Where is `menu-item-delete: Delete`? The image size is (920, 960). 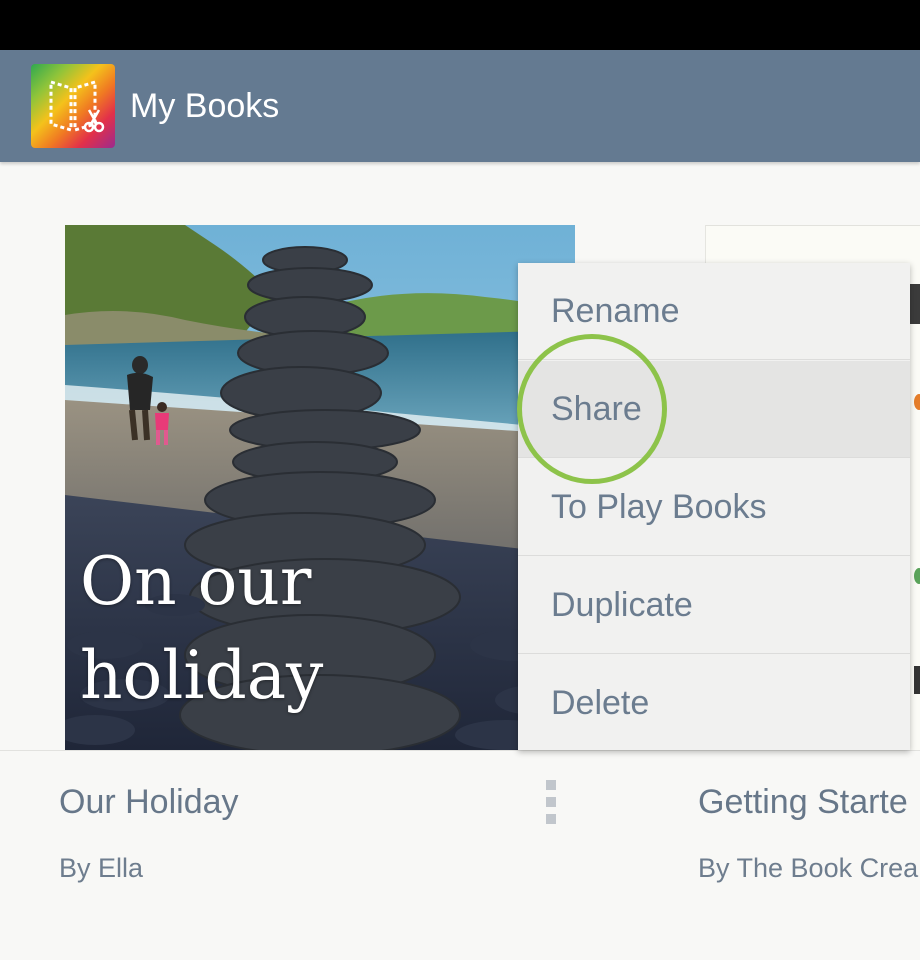 menu-item-delete: Delete is located at coordinates (714, 703).